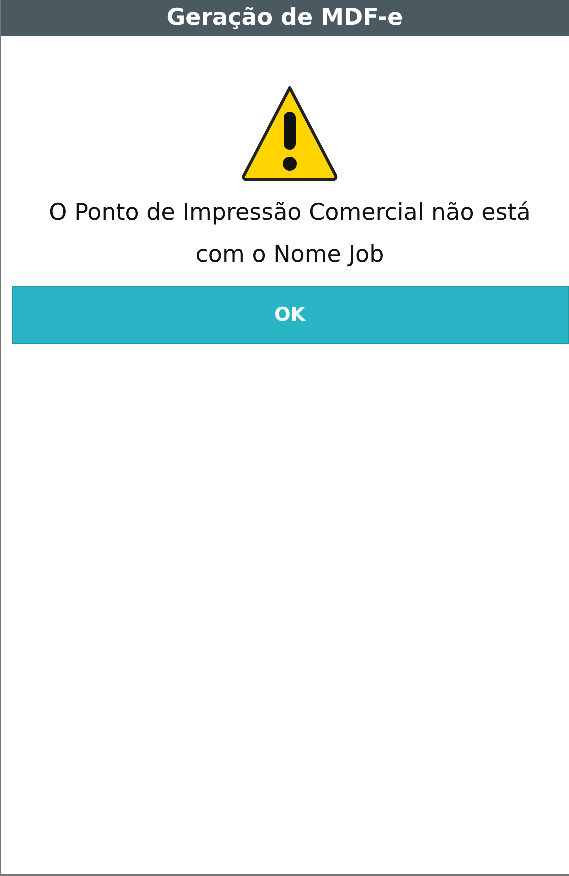  What do you see at coordinates (285, 18) in the screenshot?
I see `window-title: Geração de MDF-e` at bounding box center [285, 18].